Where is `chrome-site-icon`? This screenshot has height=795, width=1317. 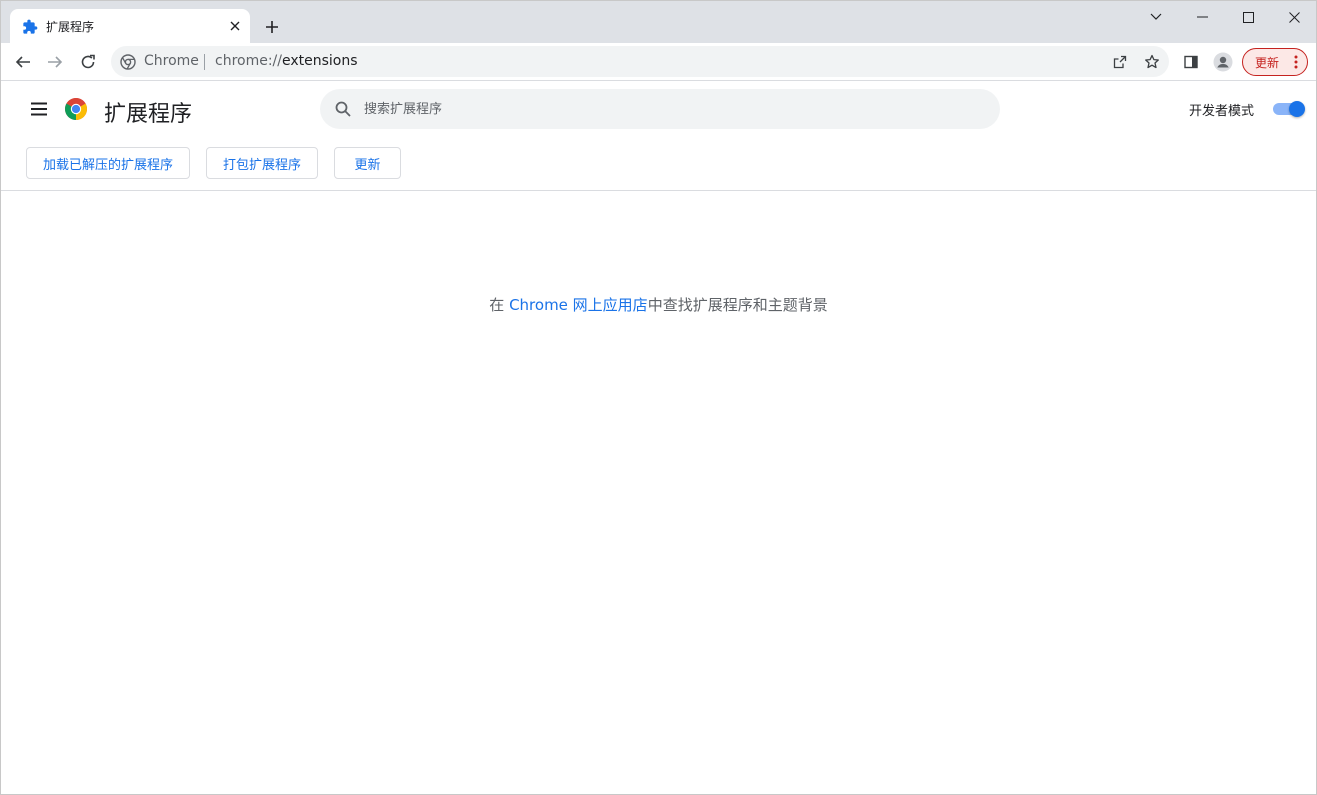 chrome-site-icon is located at coordinates (128, 62).